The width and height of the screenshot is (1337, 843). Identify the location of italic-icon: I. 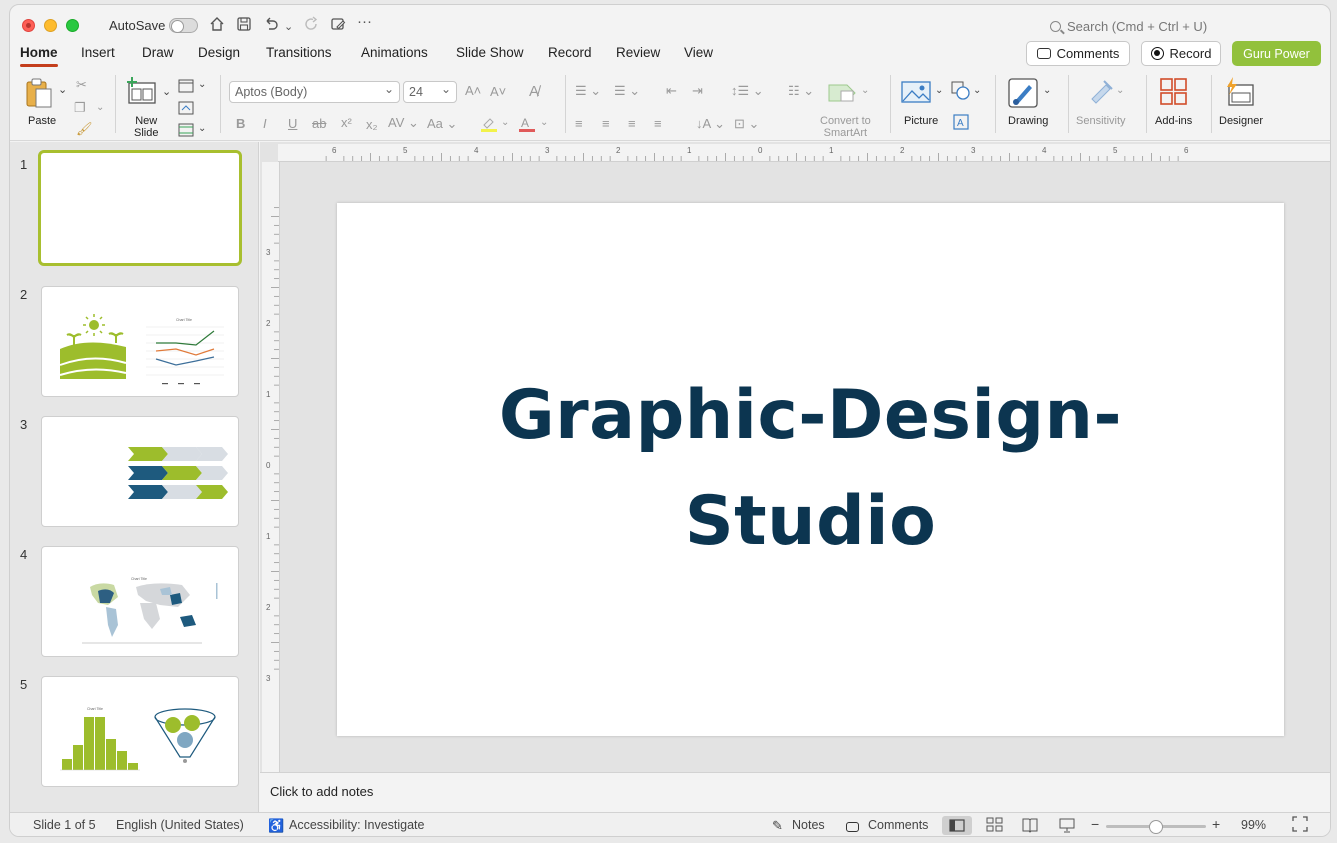
(265, 123).